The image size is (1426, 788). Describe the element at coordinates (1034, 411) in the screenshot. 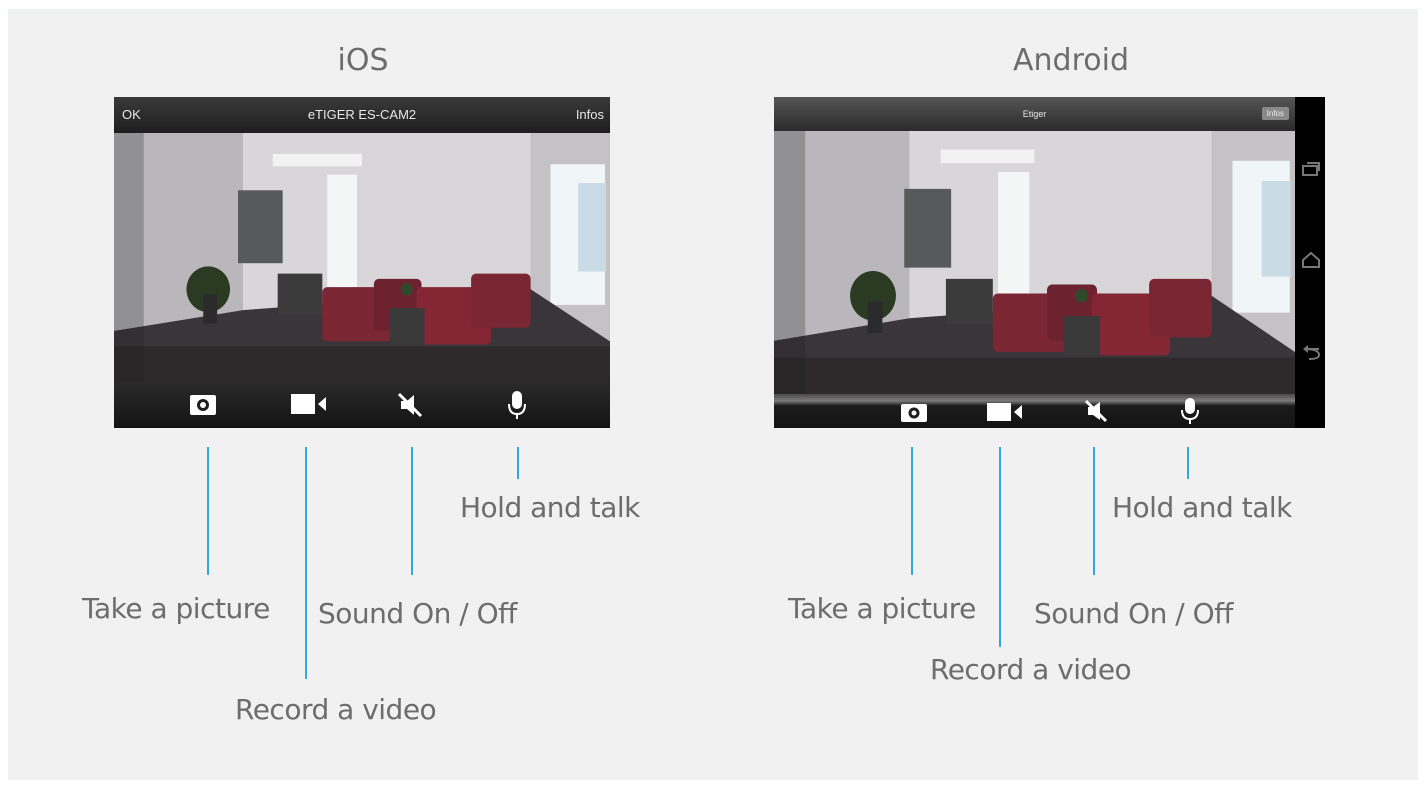

I see `android-control-bar` at that location.